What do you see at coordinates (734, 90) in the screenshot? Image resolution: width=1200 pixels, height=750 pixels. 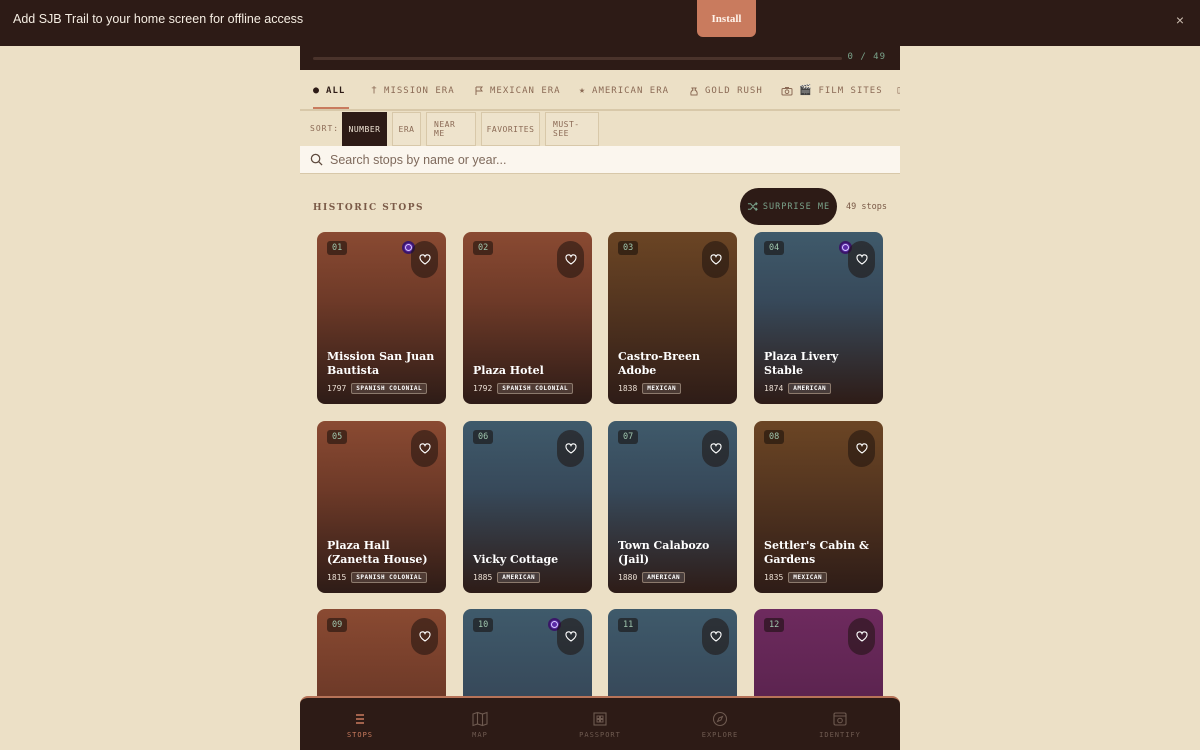 I see `tab-label: GOLD RUSH` at bounding box center [734, 90].